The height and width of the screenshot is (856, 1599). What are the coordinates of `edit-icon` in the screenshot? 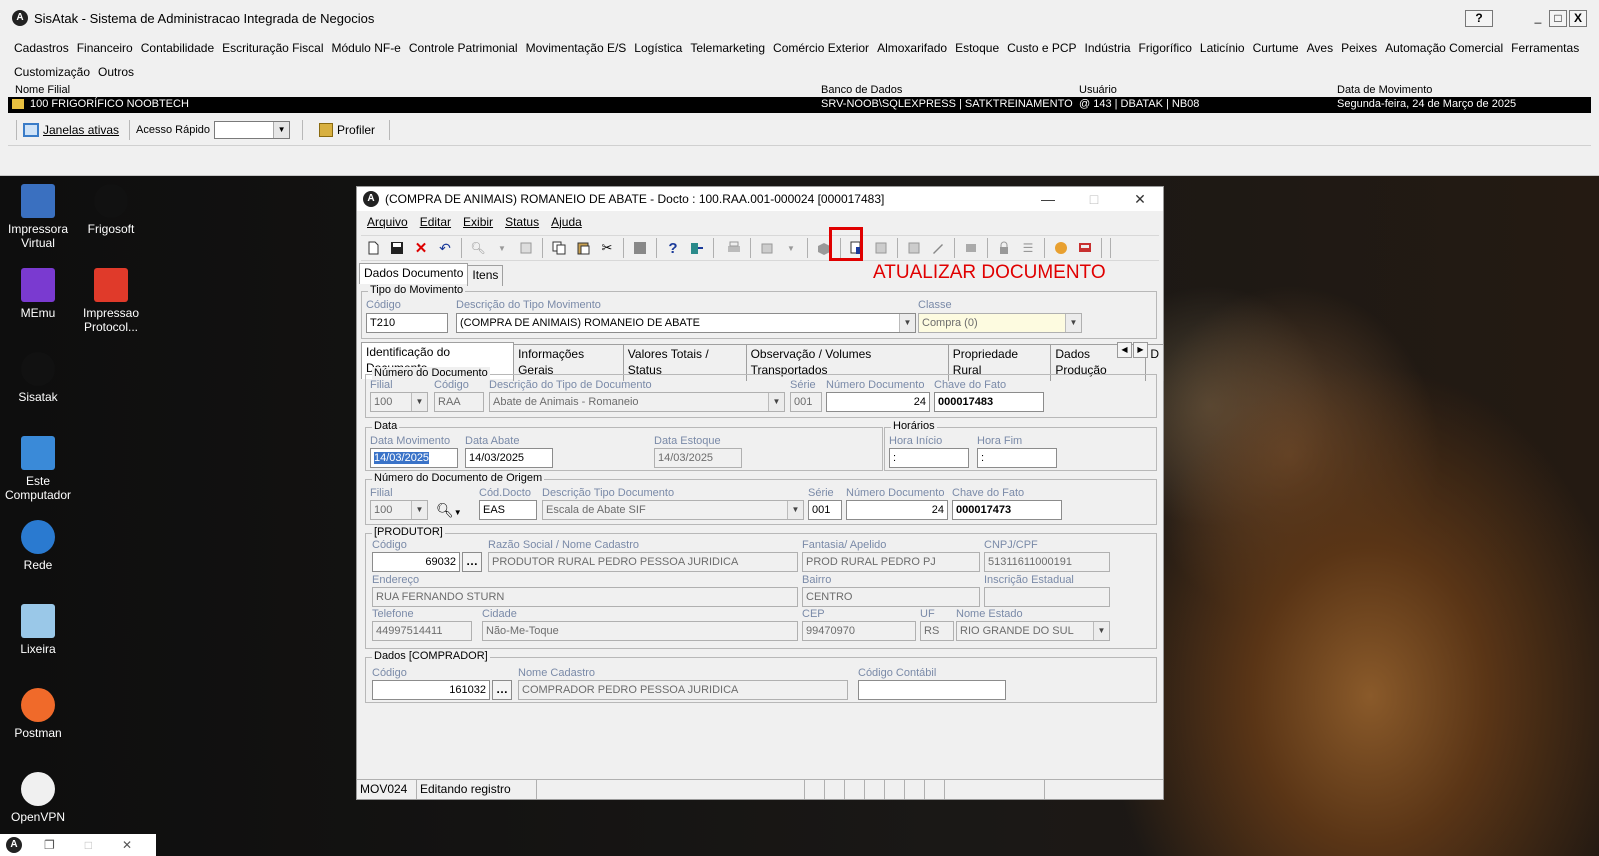 It's located at (938, 248).